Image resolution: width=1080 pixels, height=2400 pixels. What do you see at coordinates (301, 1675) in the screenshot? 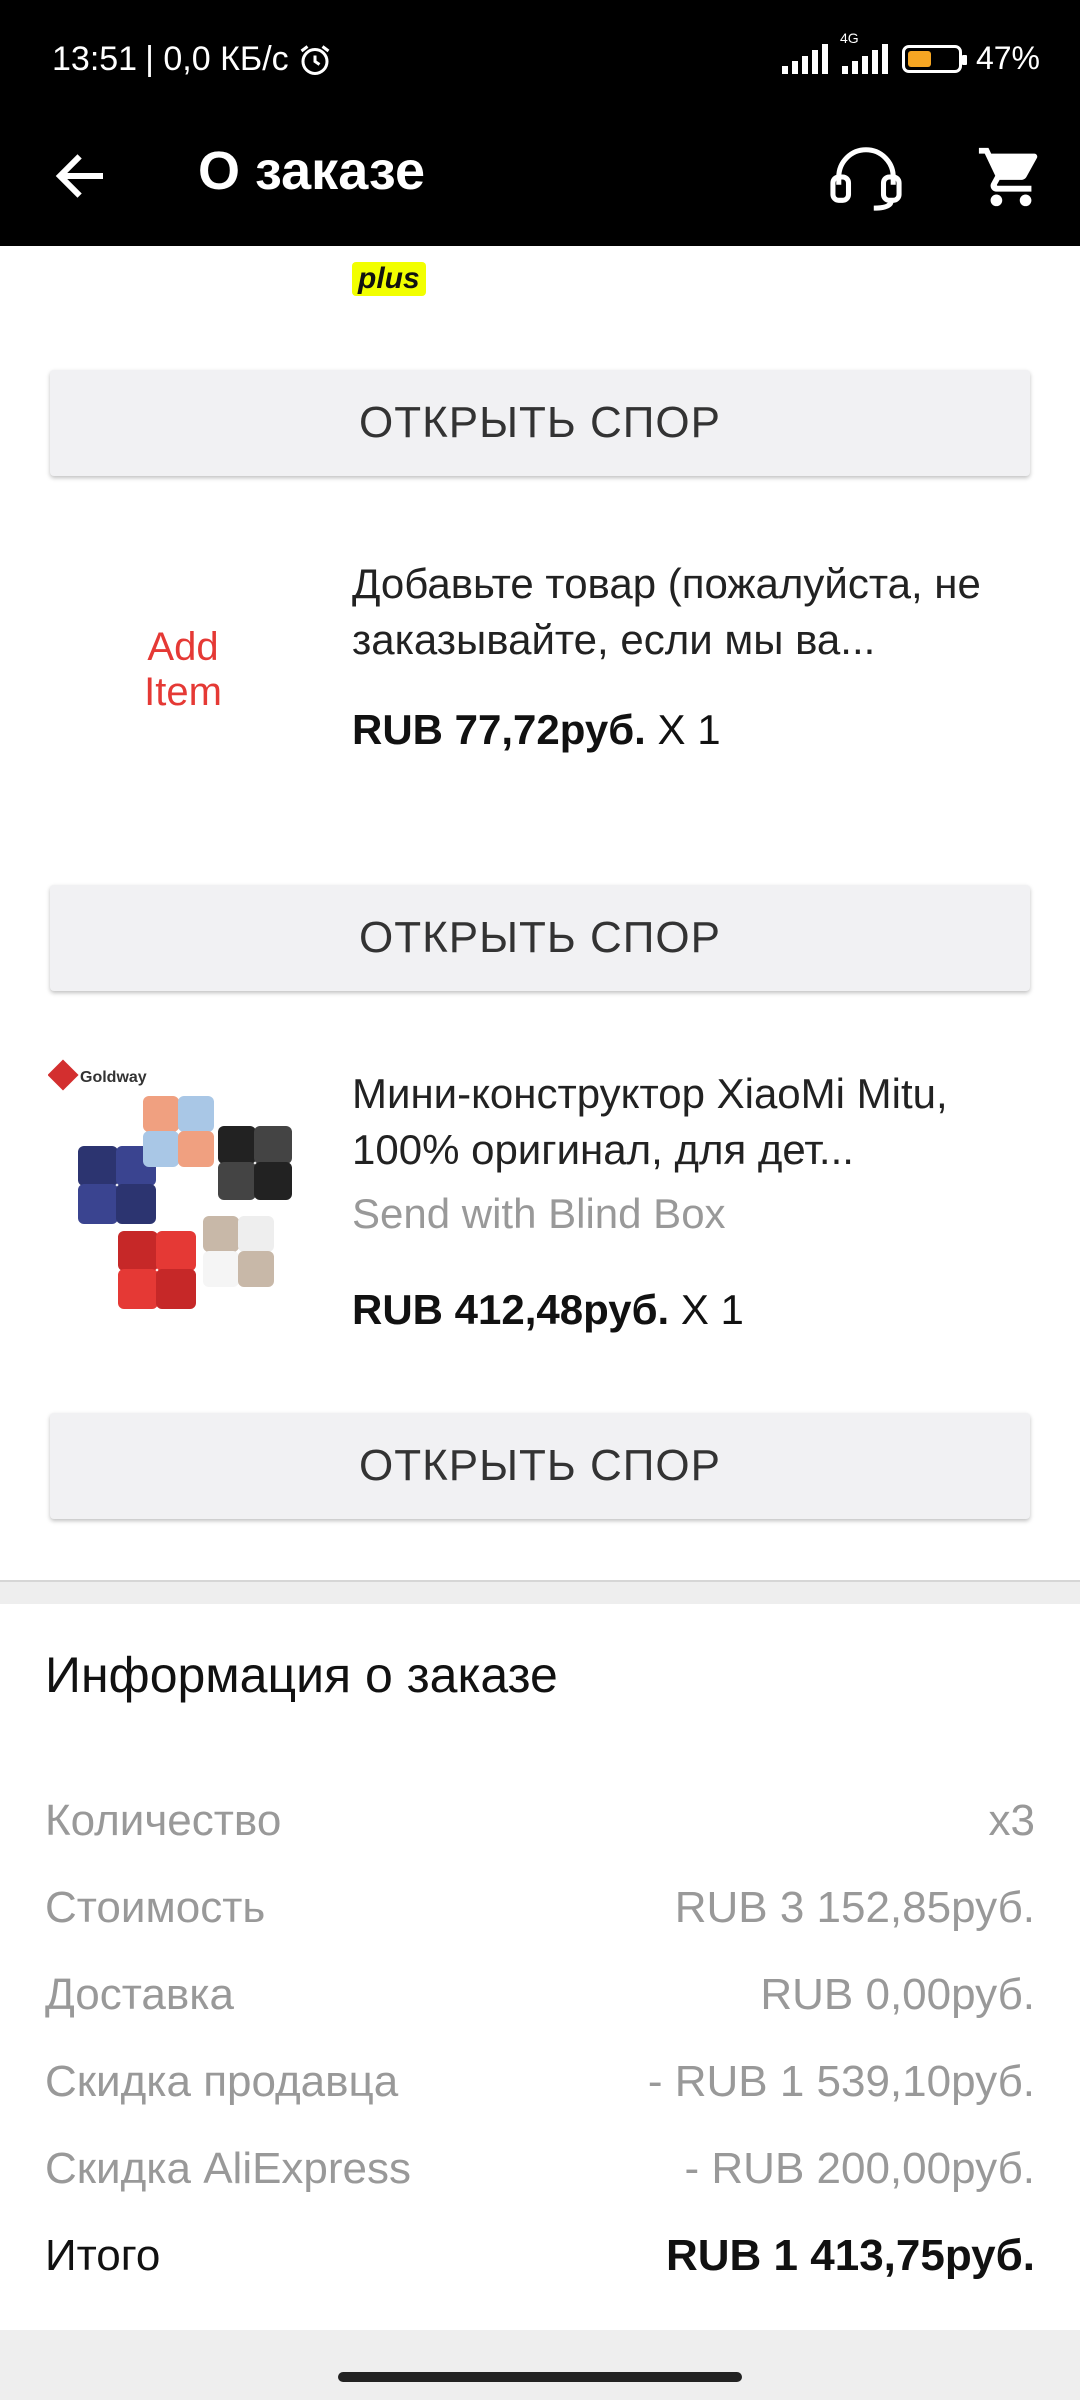
I see `order-info-title: Информация о заказе` at bounding box center [301, 1675].